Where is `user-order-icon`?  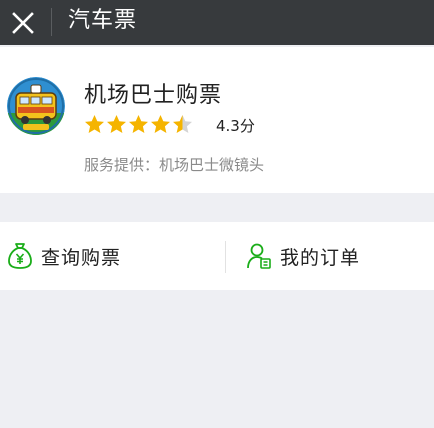 user-order-icon is located at coordinates (259, 256).